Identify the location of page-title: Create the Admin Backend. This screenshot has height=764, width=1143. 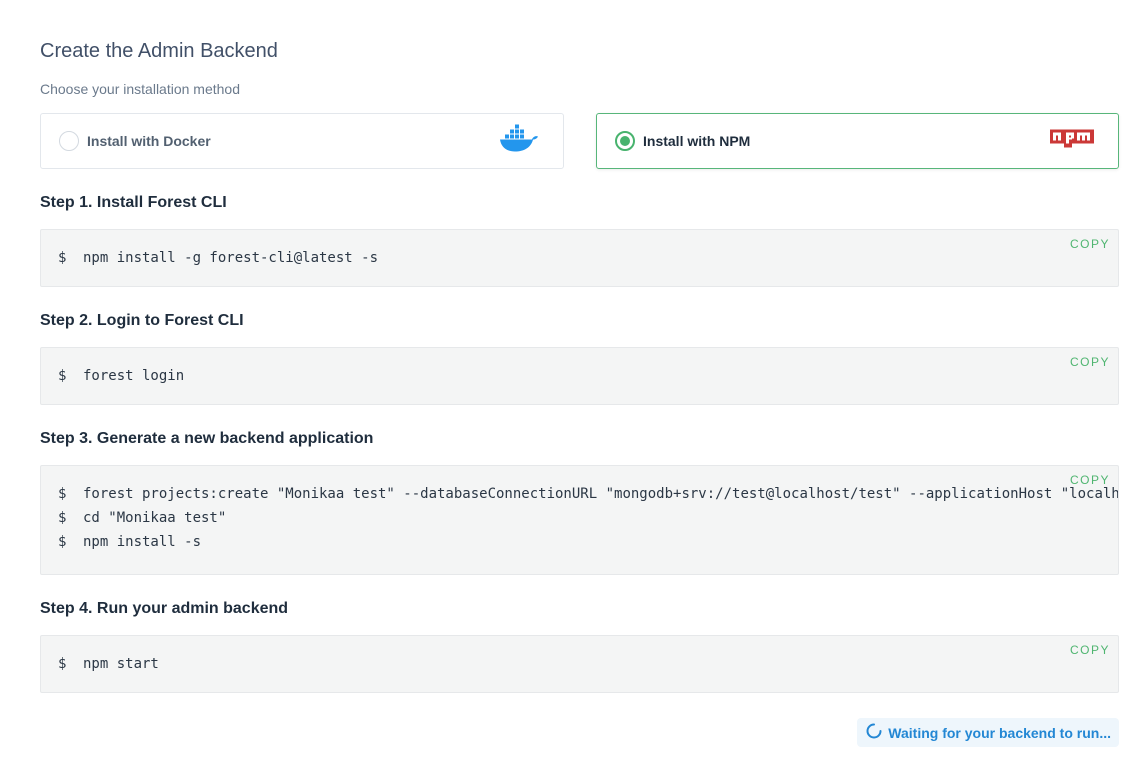
(159, 51).